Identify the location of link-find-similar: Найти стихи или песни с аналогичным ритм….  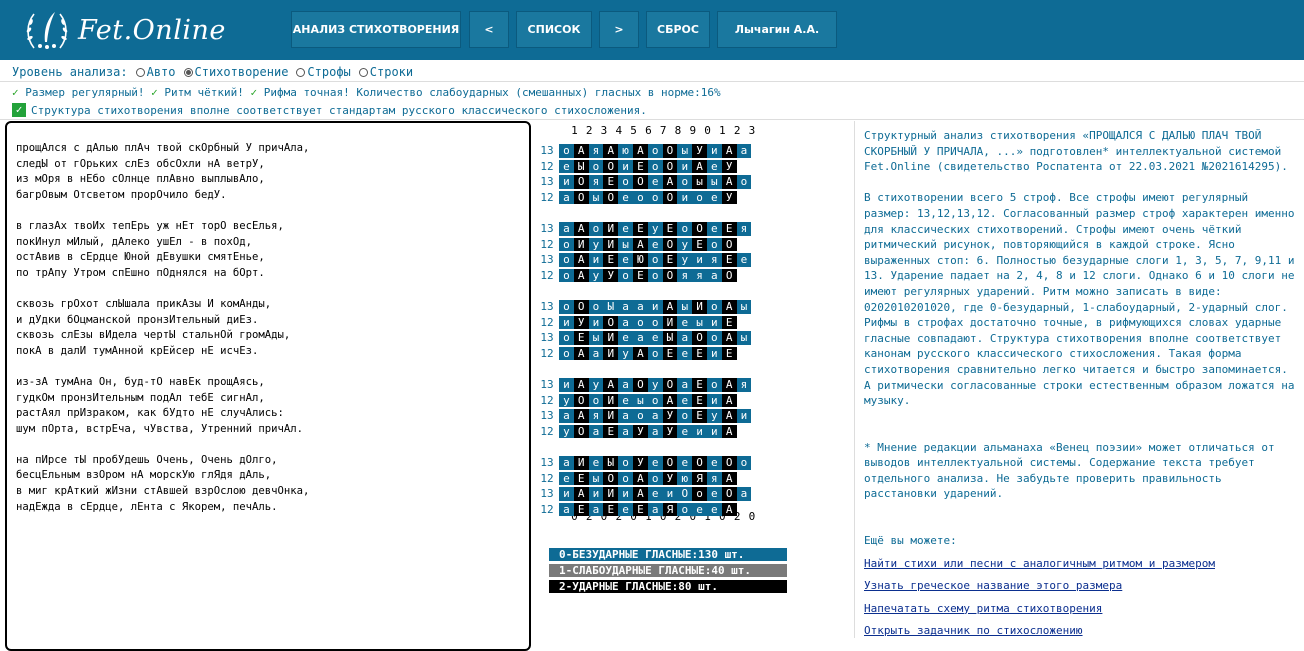
(1082, 564).